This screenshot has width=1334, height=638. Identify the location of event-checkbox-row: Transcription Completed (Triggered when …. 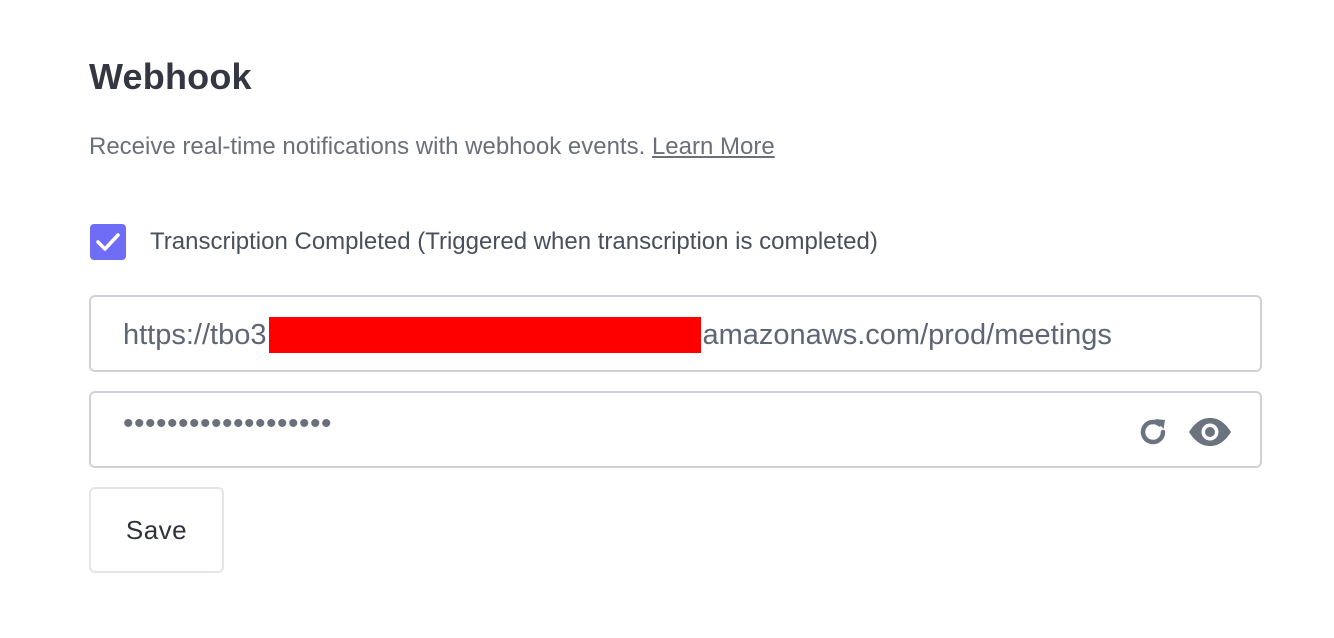
(484, 242).